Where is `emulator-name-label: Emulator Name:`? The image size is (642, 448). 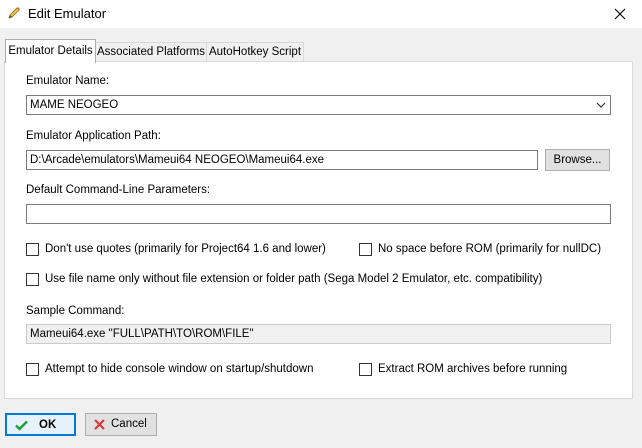
emulator-name-label: Emulator Name: is located at coordinates (68, 81).